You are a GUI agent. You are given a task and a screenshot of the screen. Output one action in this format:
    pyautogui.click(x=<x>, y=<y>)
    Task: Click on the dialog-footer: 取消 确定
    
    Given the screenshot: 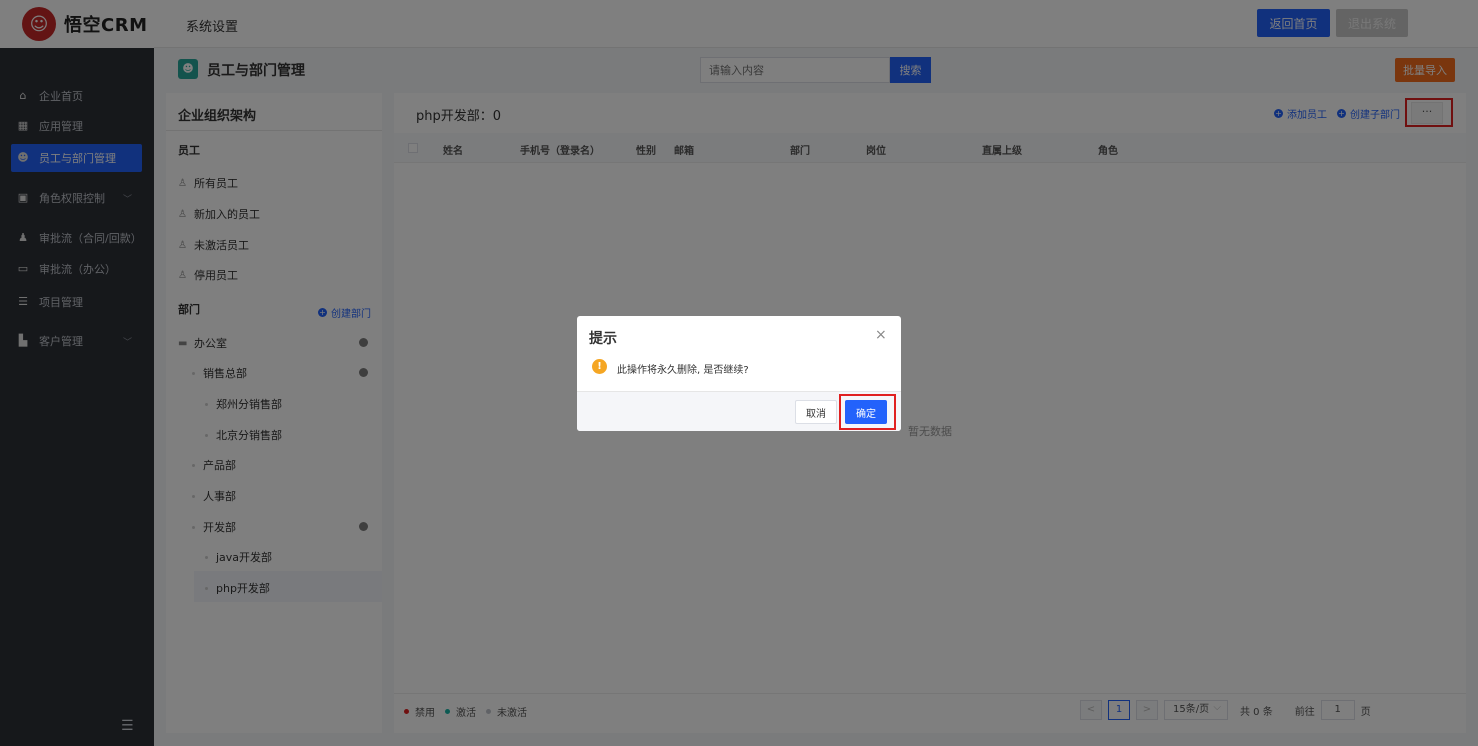 What is the action you would take?
    pyautogui.click(x=739, y=411)
    